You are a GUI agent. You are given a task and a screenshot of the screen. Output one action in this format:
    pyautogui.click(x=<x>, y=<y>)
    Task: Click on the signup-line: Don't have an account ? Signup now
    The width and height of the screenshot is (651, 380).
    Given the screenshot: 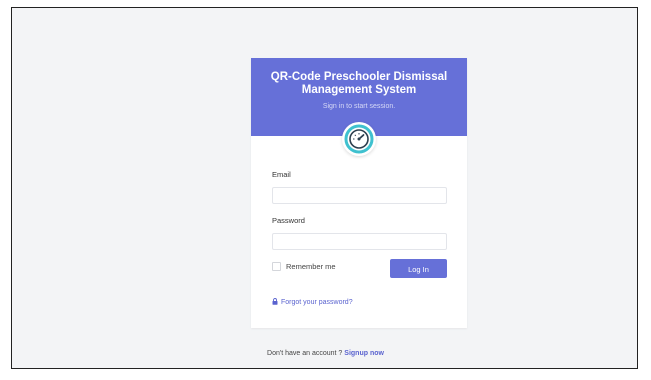 What is the action you would take?
    pyautogui.click(x=325, y=353)
    